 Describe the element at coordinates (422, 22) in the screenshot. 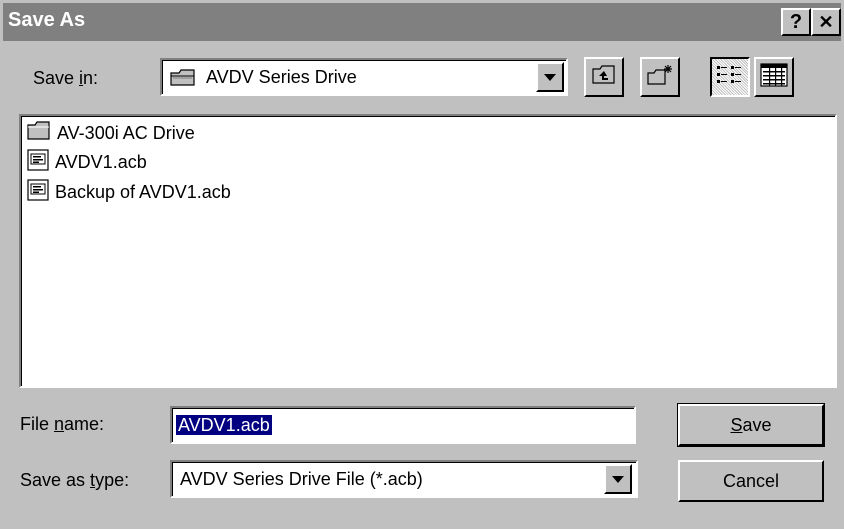

I see `title-bar: Save As ? ✕` at that location.